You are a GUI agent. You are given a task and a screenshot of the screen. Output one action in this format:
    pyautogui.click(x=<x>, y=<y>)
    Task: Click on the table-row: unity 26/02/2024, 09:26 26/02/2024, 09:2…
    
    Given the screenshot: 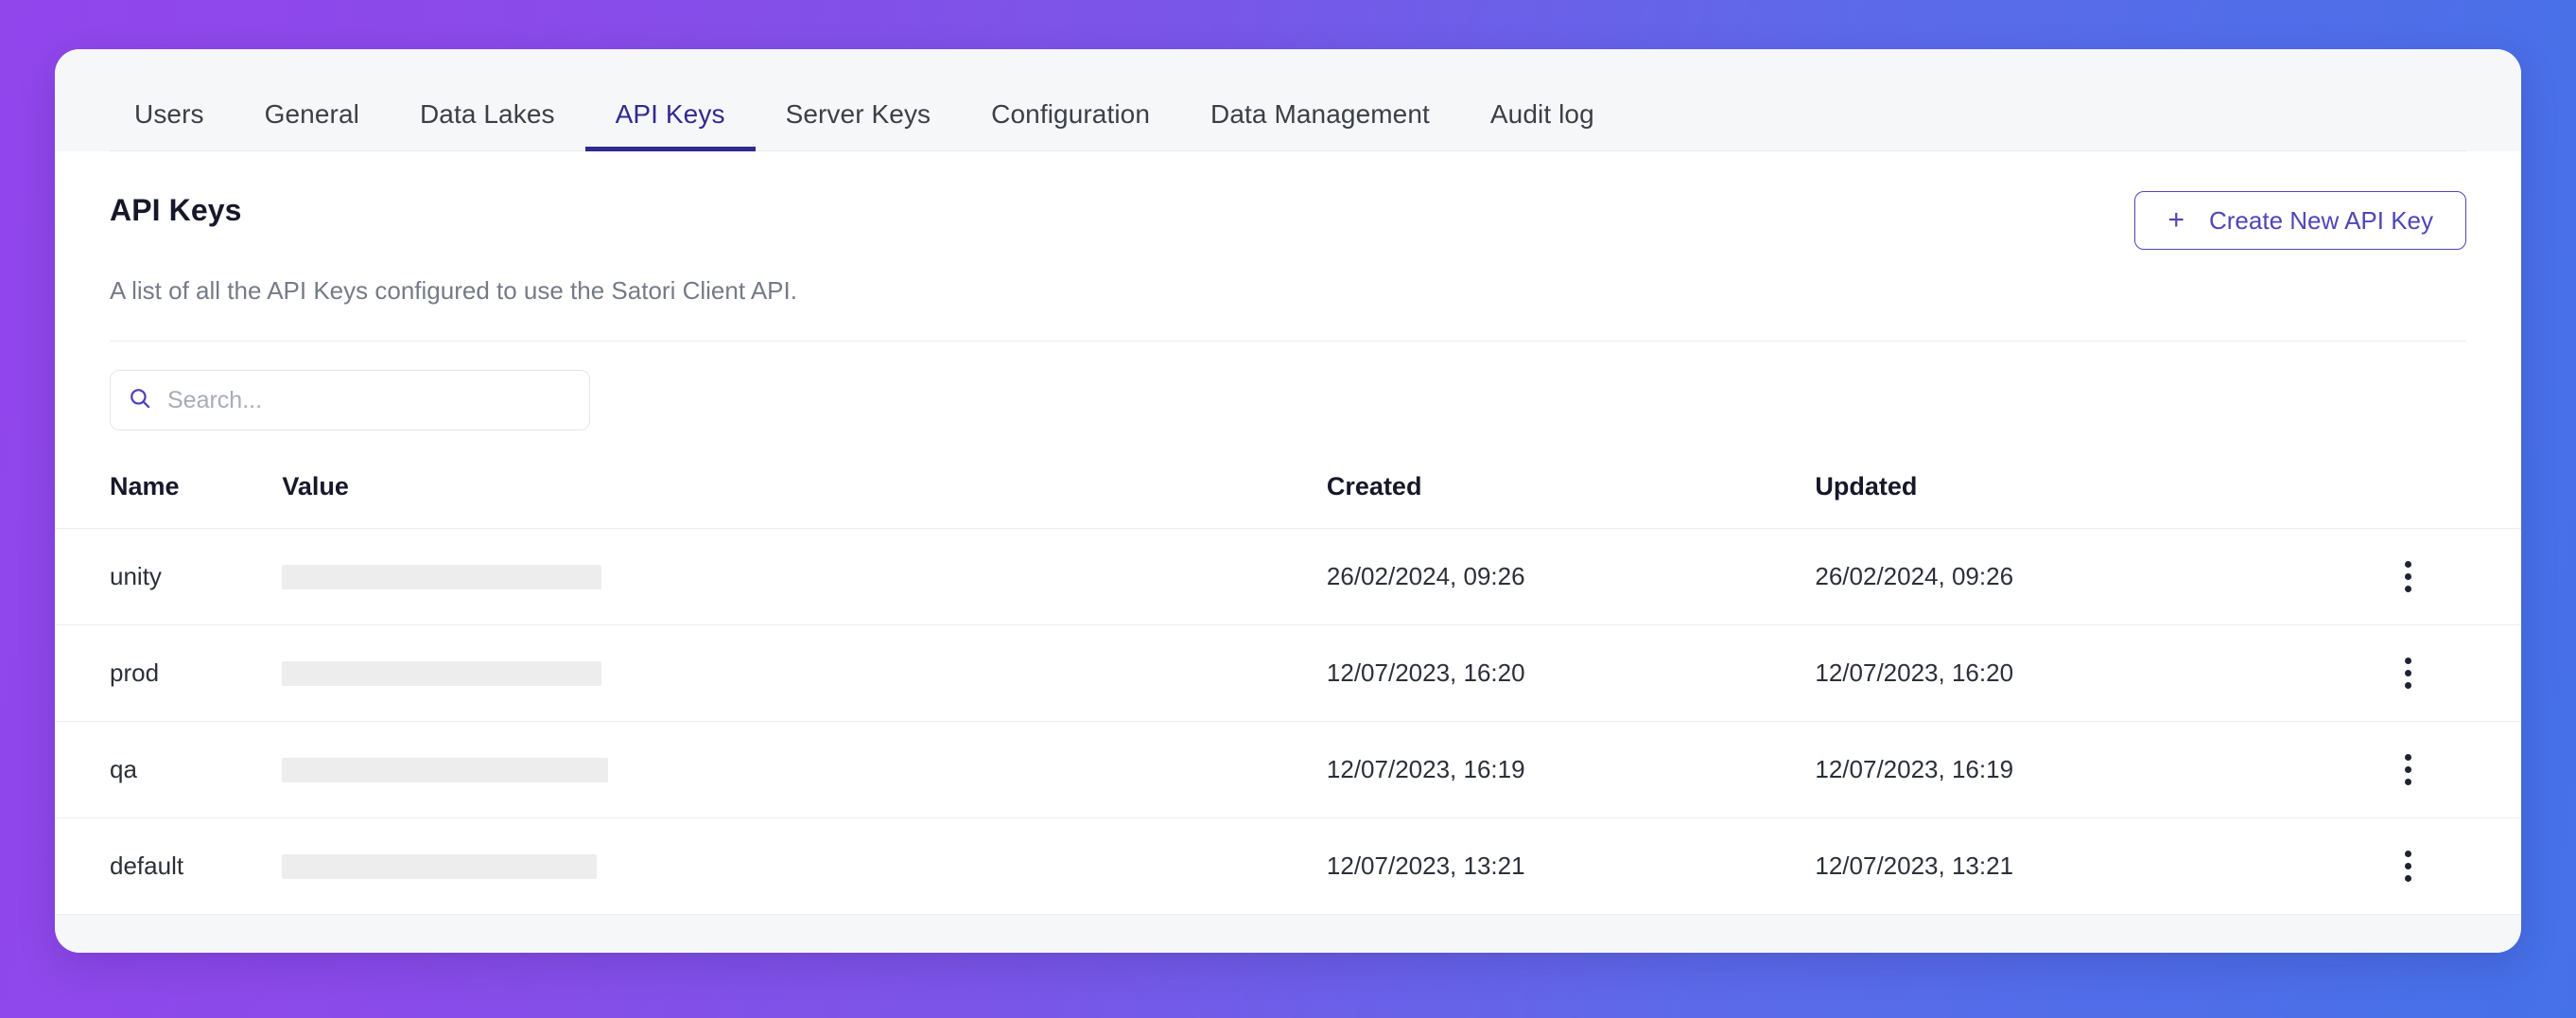 What is the action you would take?
    pyautogui.click(x=1288, y=576)
    